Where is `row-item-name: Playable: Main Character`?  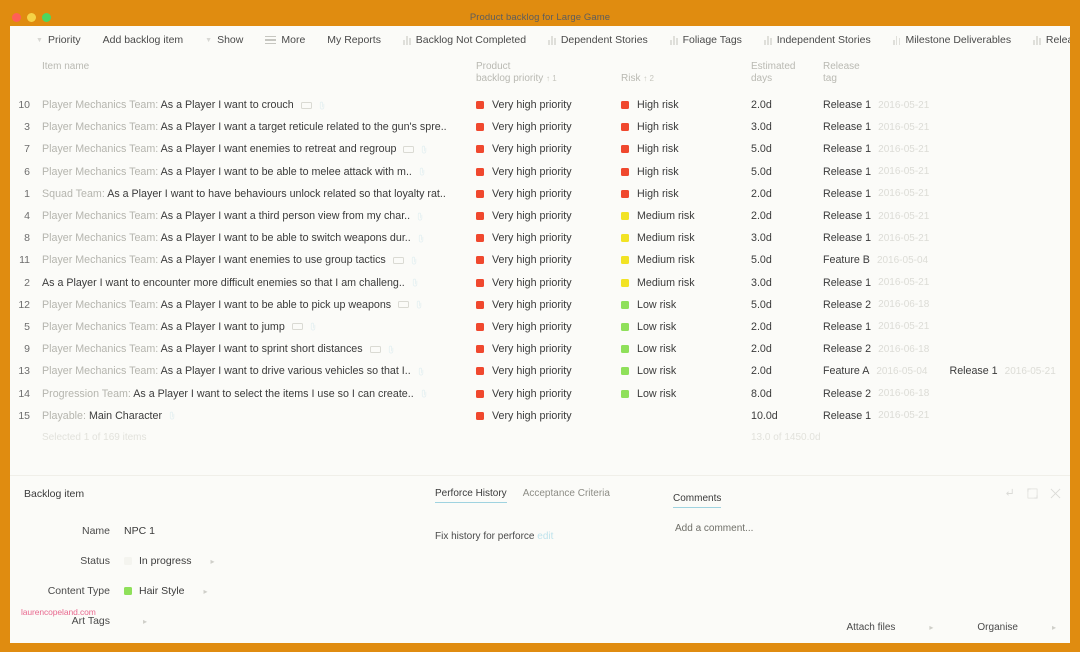 row-item-name: Playable: Main Character is located at coordinates (256, 416).